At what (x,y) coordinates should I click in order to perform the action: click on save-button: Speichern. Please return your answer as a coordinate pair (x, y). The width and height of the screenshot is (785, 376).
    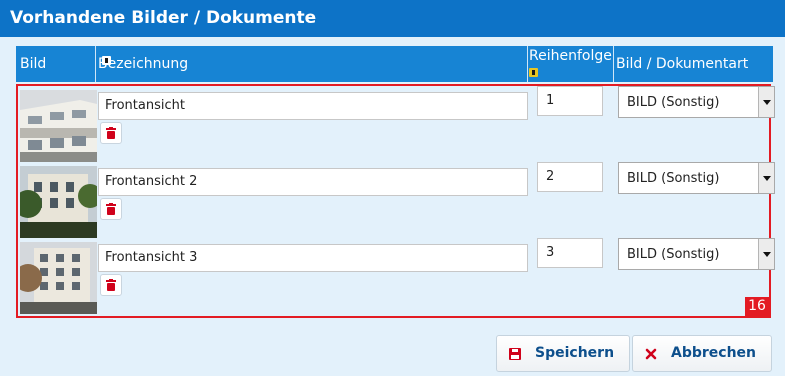
    Looking at the image, I should click on (563, 353).